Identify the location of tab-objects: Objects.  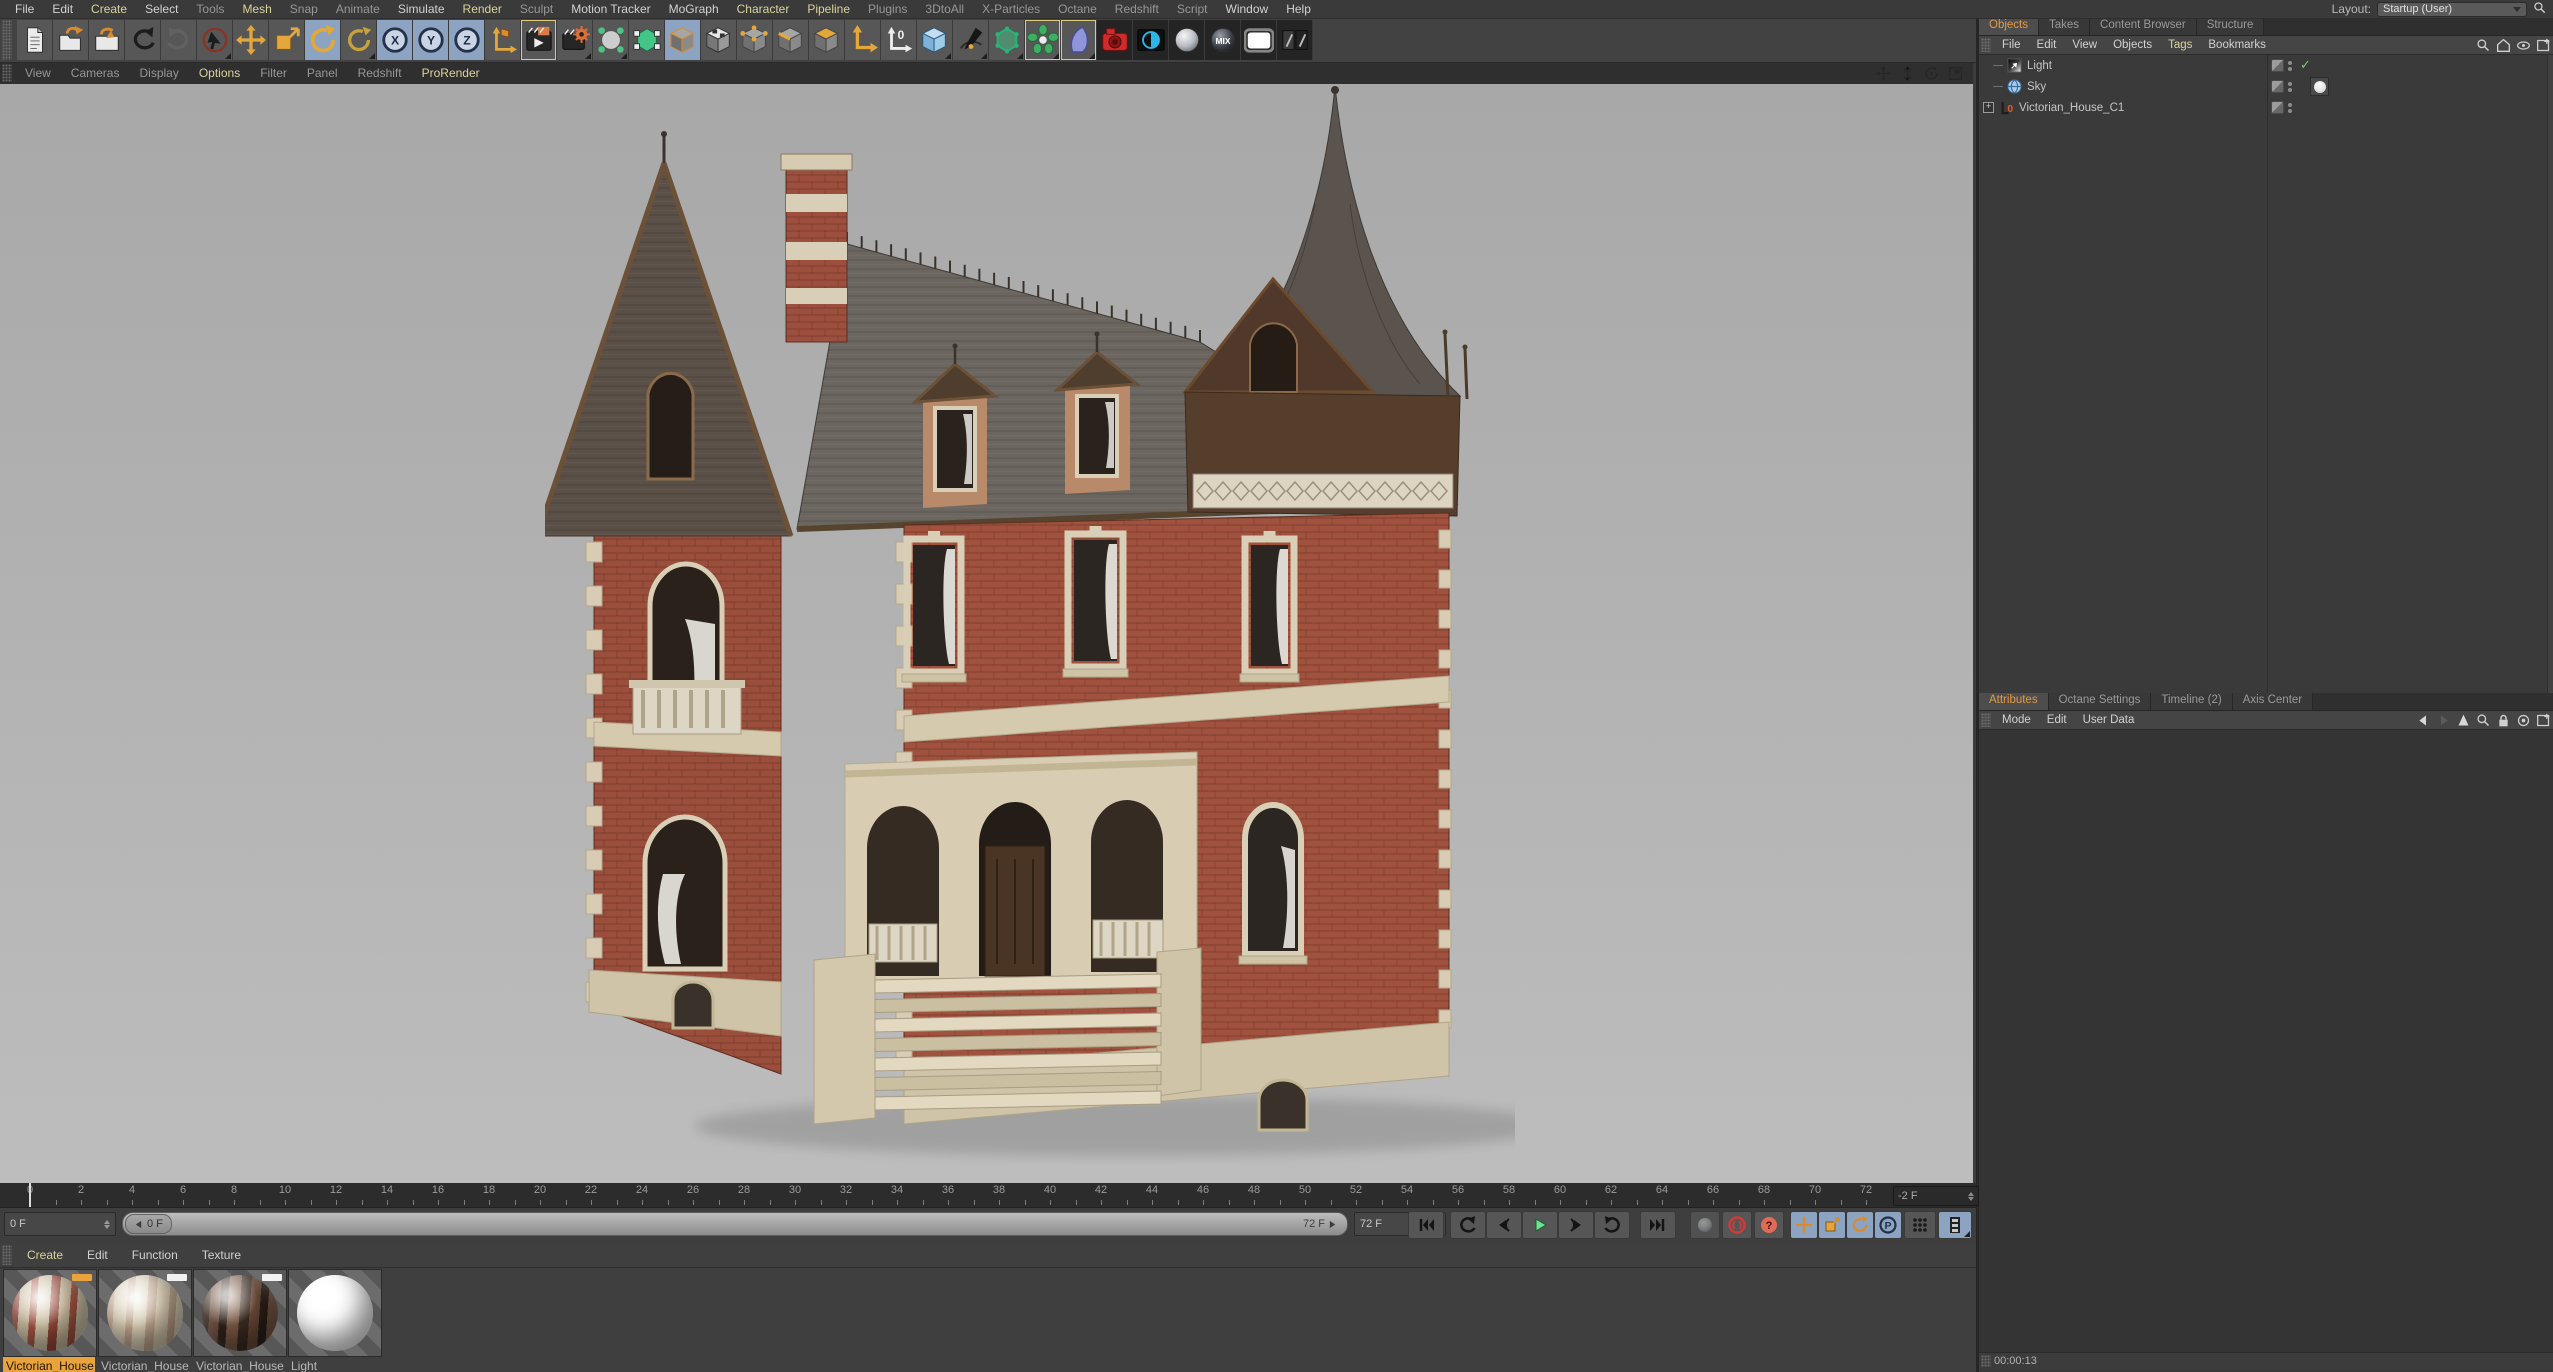
(2009, 26).